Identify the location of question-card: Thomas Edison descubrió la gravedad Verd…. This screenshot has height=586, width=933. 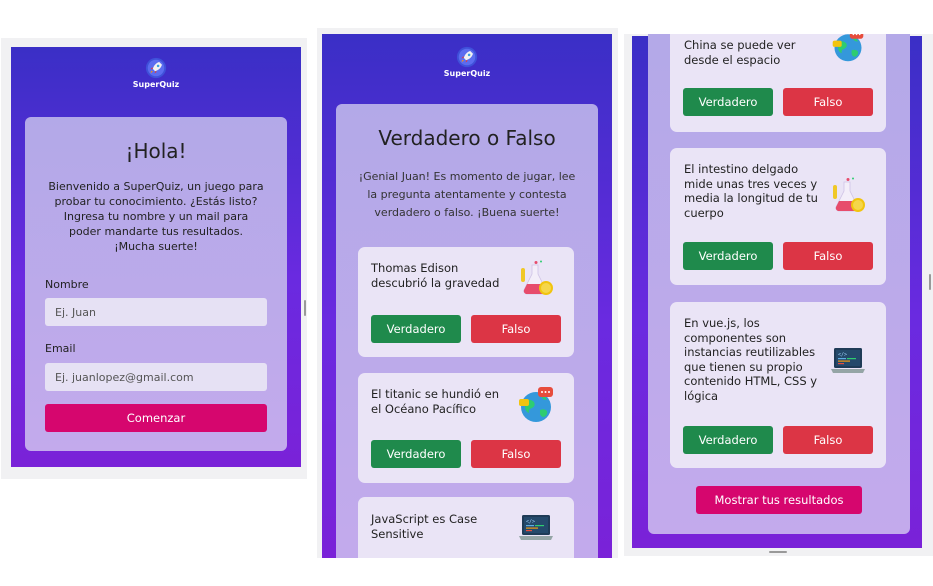
(466, 302).